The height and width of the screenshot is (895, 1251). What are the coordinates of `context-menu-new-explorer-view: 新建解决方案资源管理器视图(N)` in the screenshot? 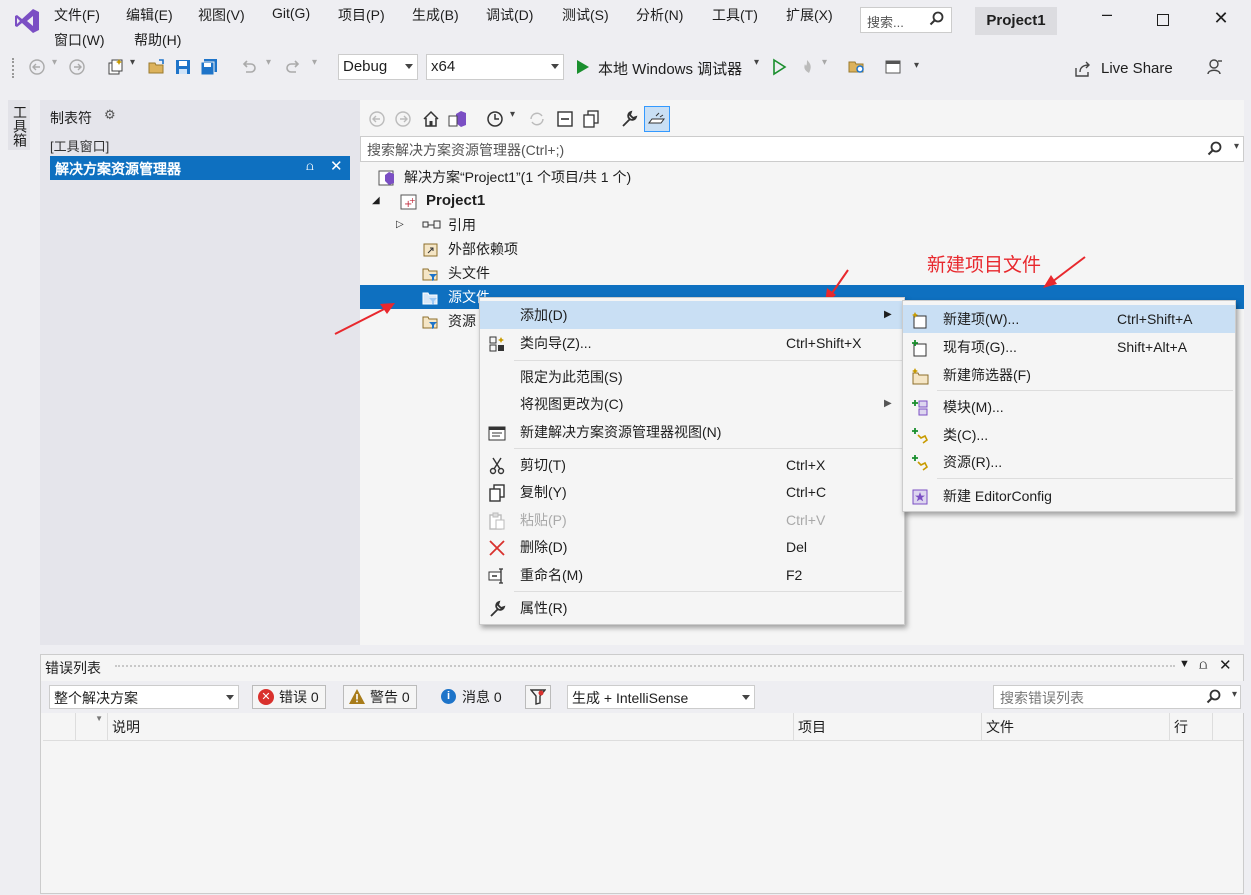 It's located at (692, 432).